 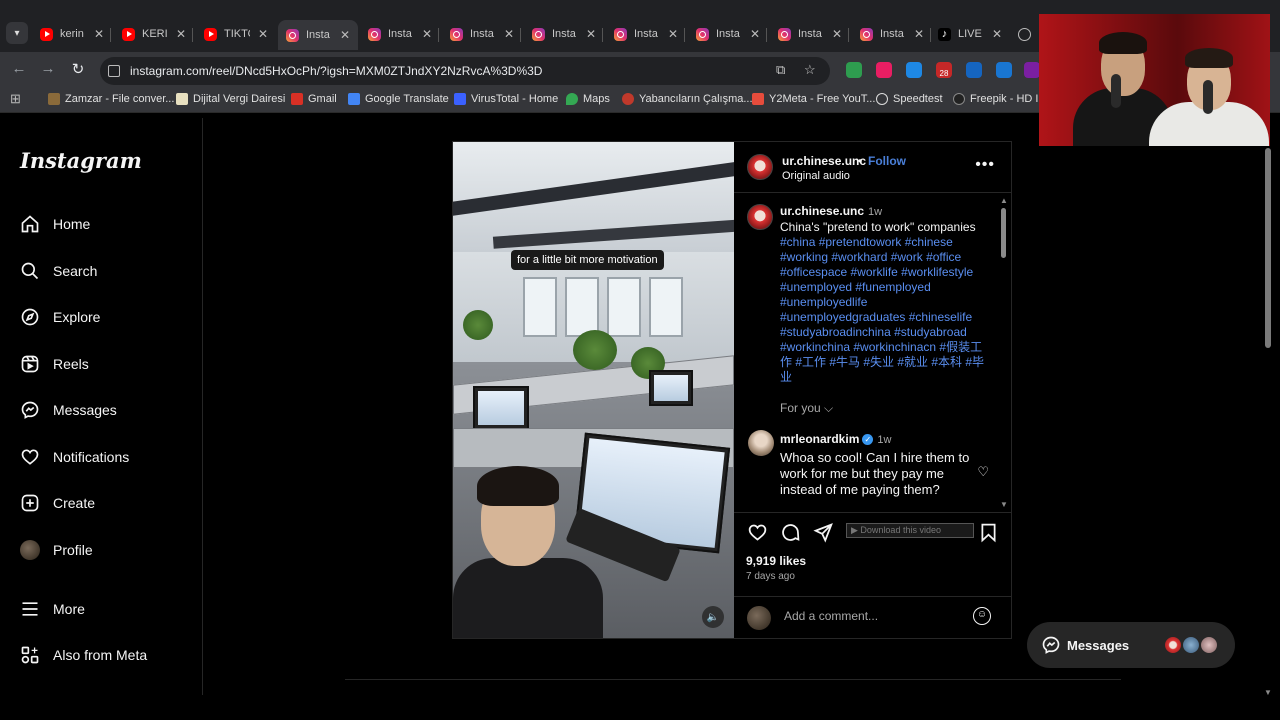 I want to click on reload-button: ↻, so click(x=78, y=69).